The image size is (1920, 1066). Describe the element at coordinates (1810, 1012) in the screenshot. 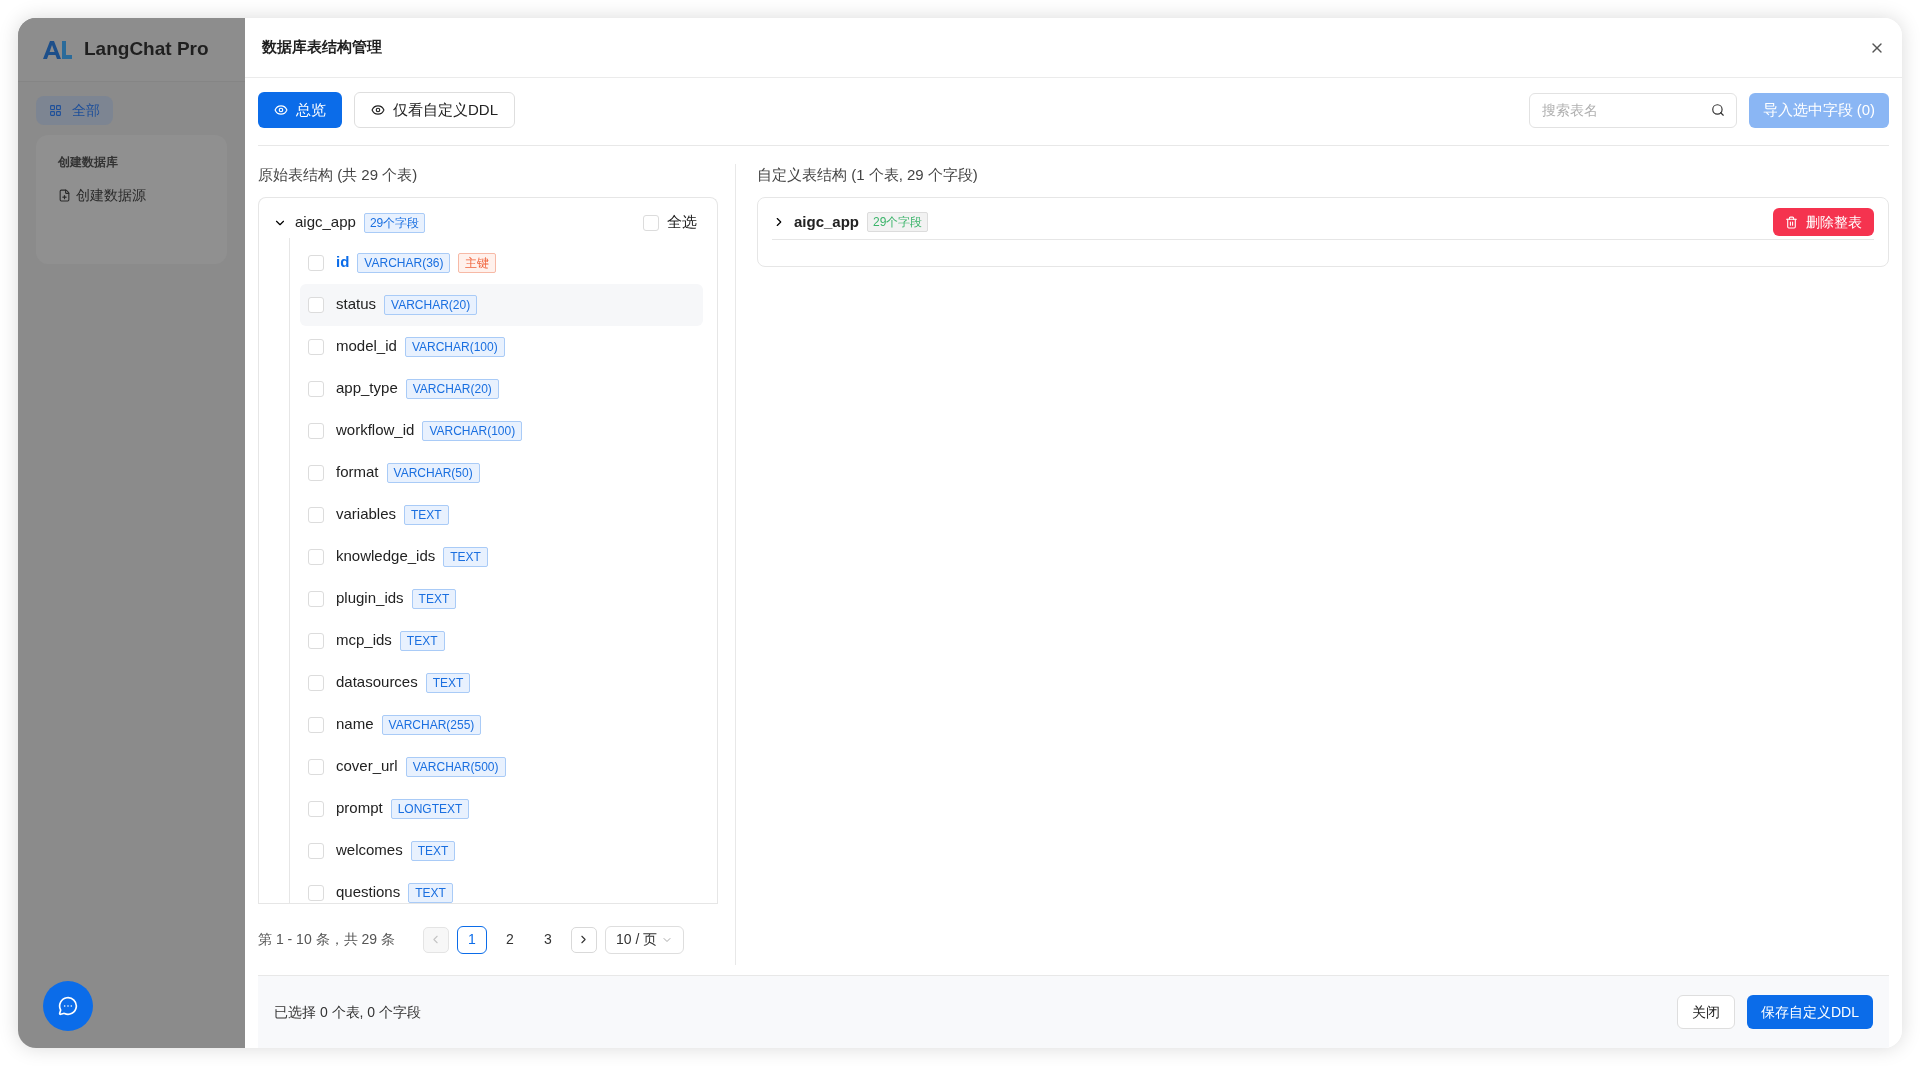

I see `save-button: 保存自定义DDL` at that location.